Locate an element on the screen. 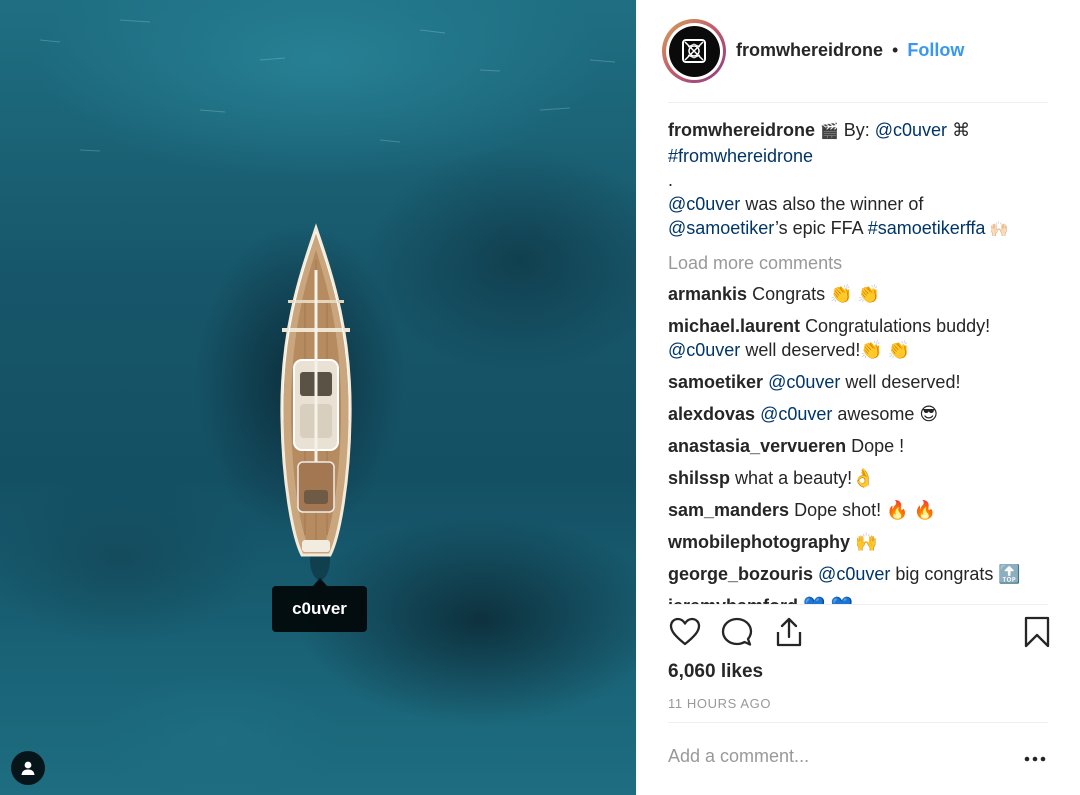 The image size is (1080, 795). comment-username: wmobilephotography is located at coordinates (759, 542).